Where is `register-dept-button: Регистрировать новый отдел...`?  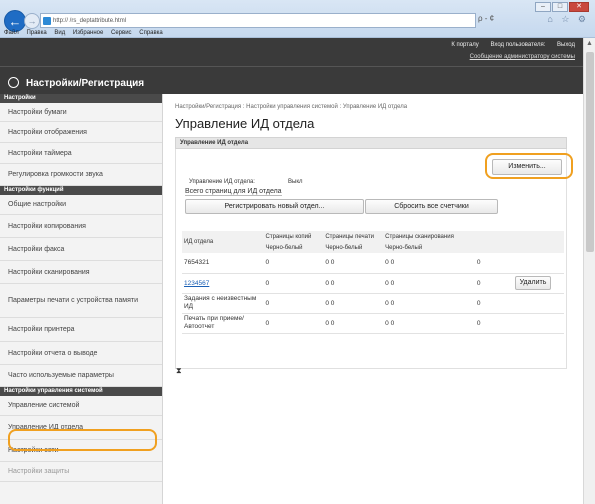 register-dept-button: Регистрировать новый отдел... is located at coordinates (274, 206).